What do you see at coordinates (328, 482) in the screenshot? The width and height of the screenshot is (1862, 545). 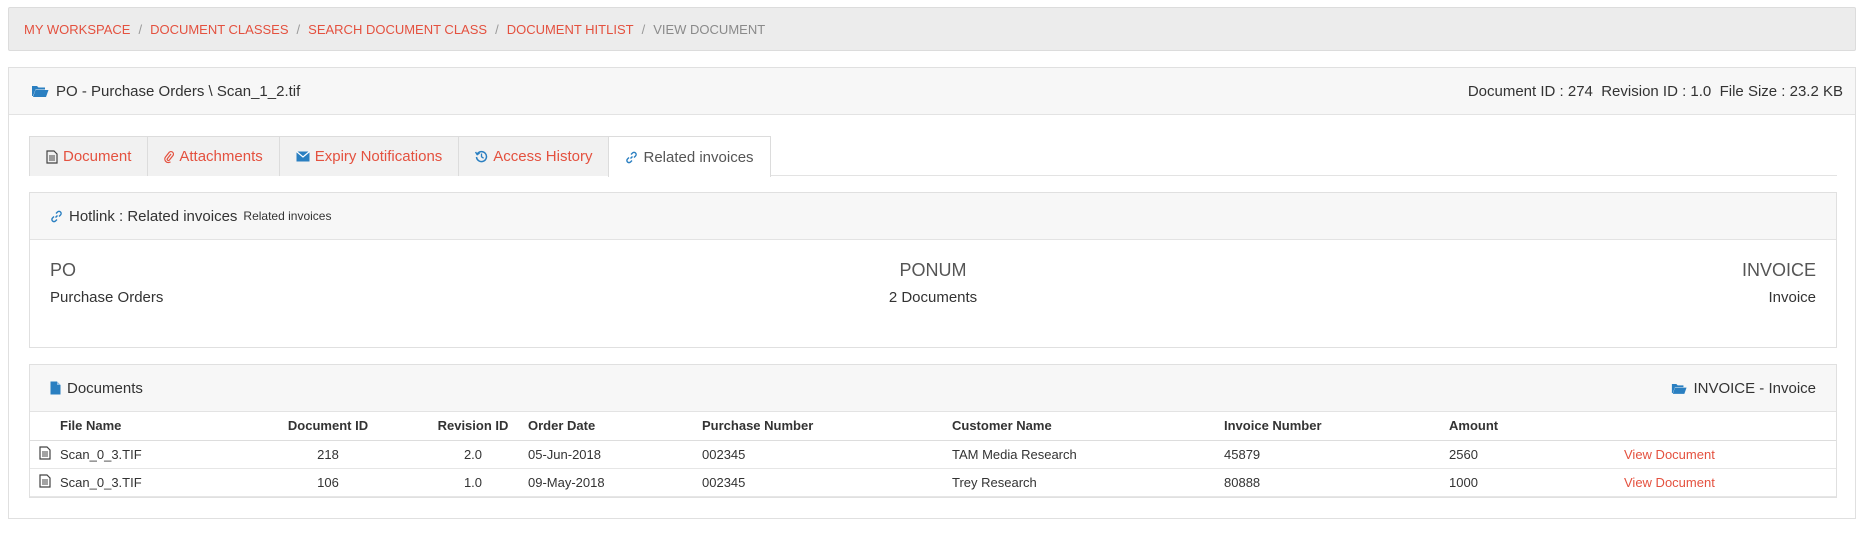 I see `cell-document-id: 106` at bounding box center [328, 482].